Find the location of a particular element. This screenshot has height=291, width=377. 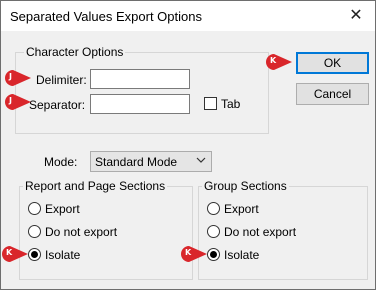

delimiter-field is located at coordinates (140, 79).